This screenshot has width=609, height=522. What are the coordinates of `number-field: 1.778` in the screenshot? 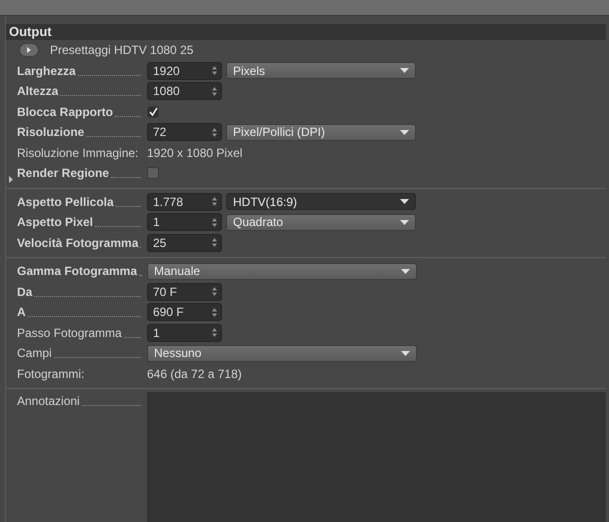 It's located at (184, 201).